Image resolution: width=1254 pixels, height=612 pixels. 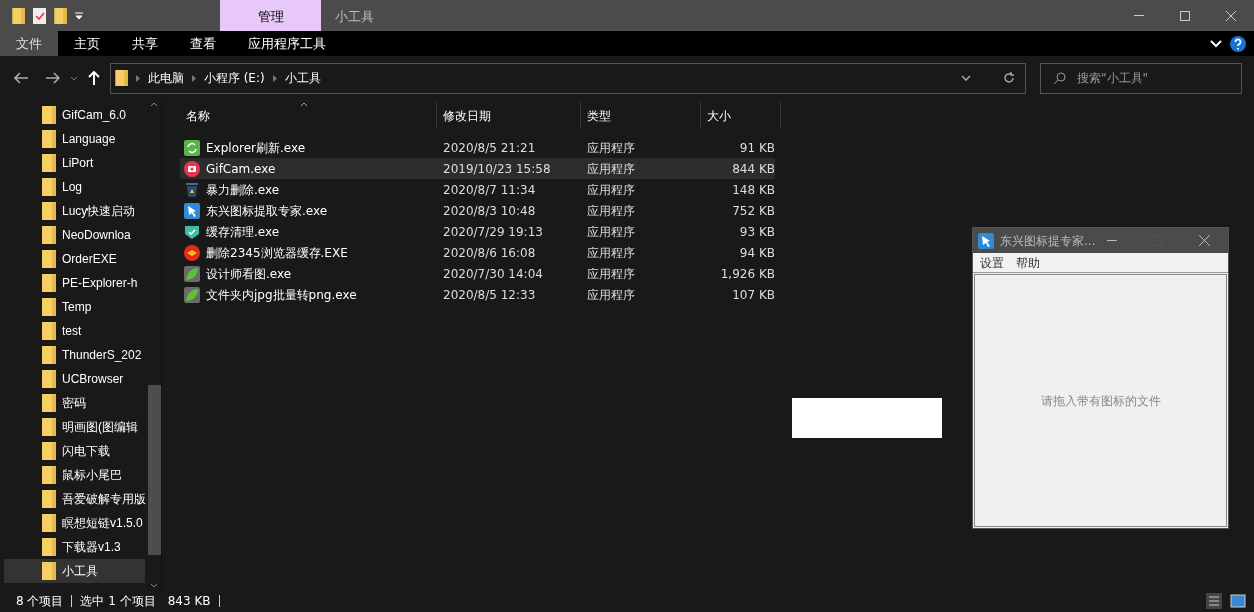 What do you see at coordinates (234, 78) in the screenshot?
I see `breadcrumb: 小程序 (E:)` at bounding box center [234, 78].